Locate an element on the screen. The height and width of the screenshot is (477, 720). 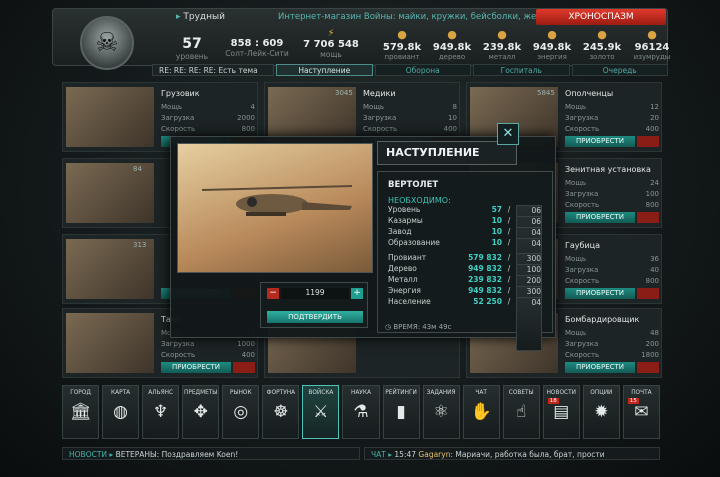
difficulty-label: Трудный is located at coordinates (200, 17).